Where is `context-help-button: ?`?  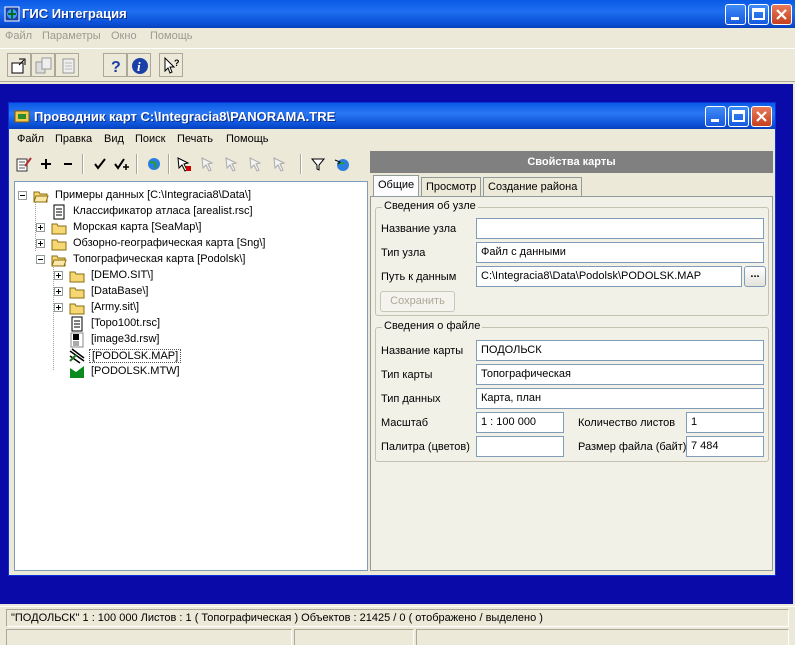
context-help-button: ? is located at coordinates (171, 65).